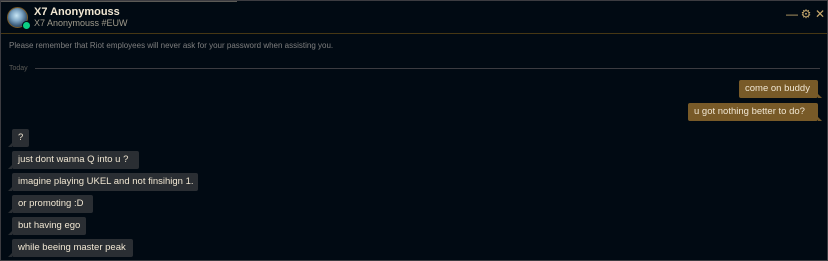 The image size is (828, 261). What do you see at coordinates (73, 160) in the screenshot?
I see `message-bubble-received: just dont wanna Q into u ?` at bounding box center [73, 160].